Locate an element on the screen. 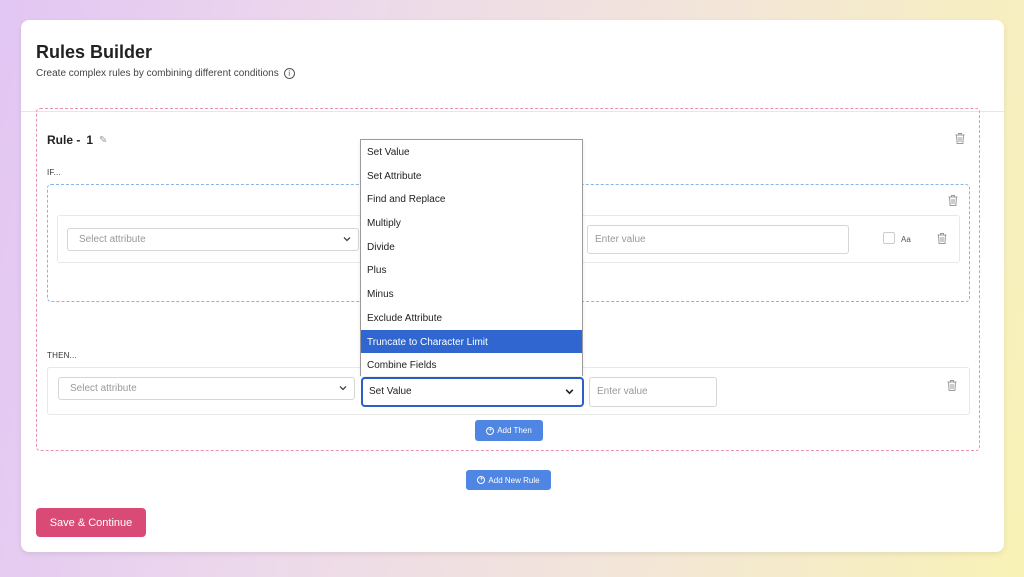  rule-label: Rule - is located at coordinates (64, 140).